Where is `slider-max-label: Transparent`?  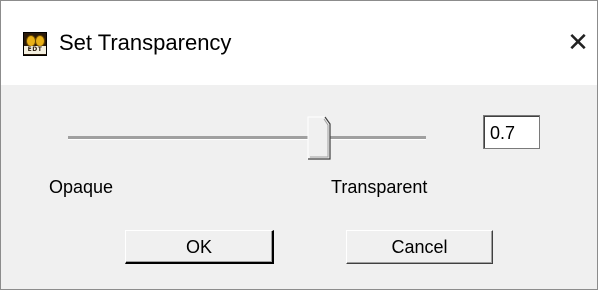
slider-max-label: Transparent is located at coordinates (379, 187).